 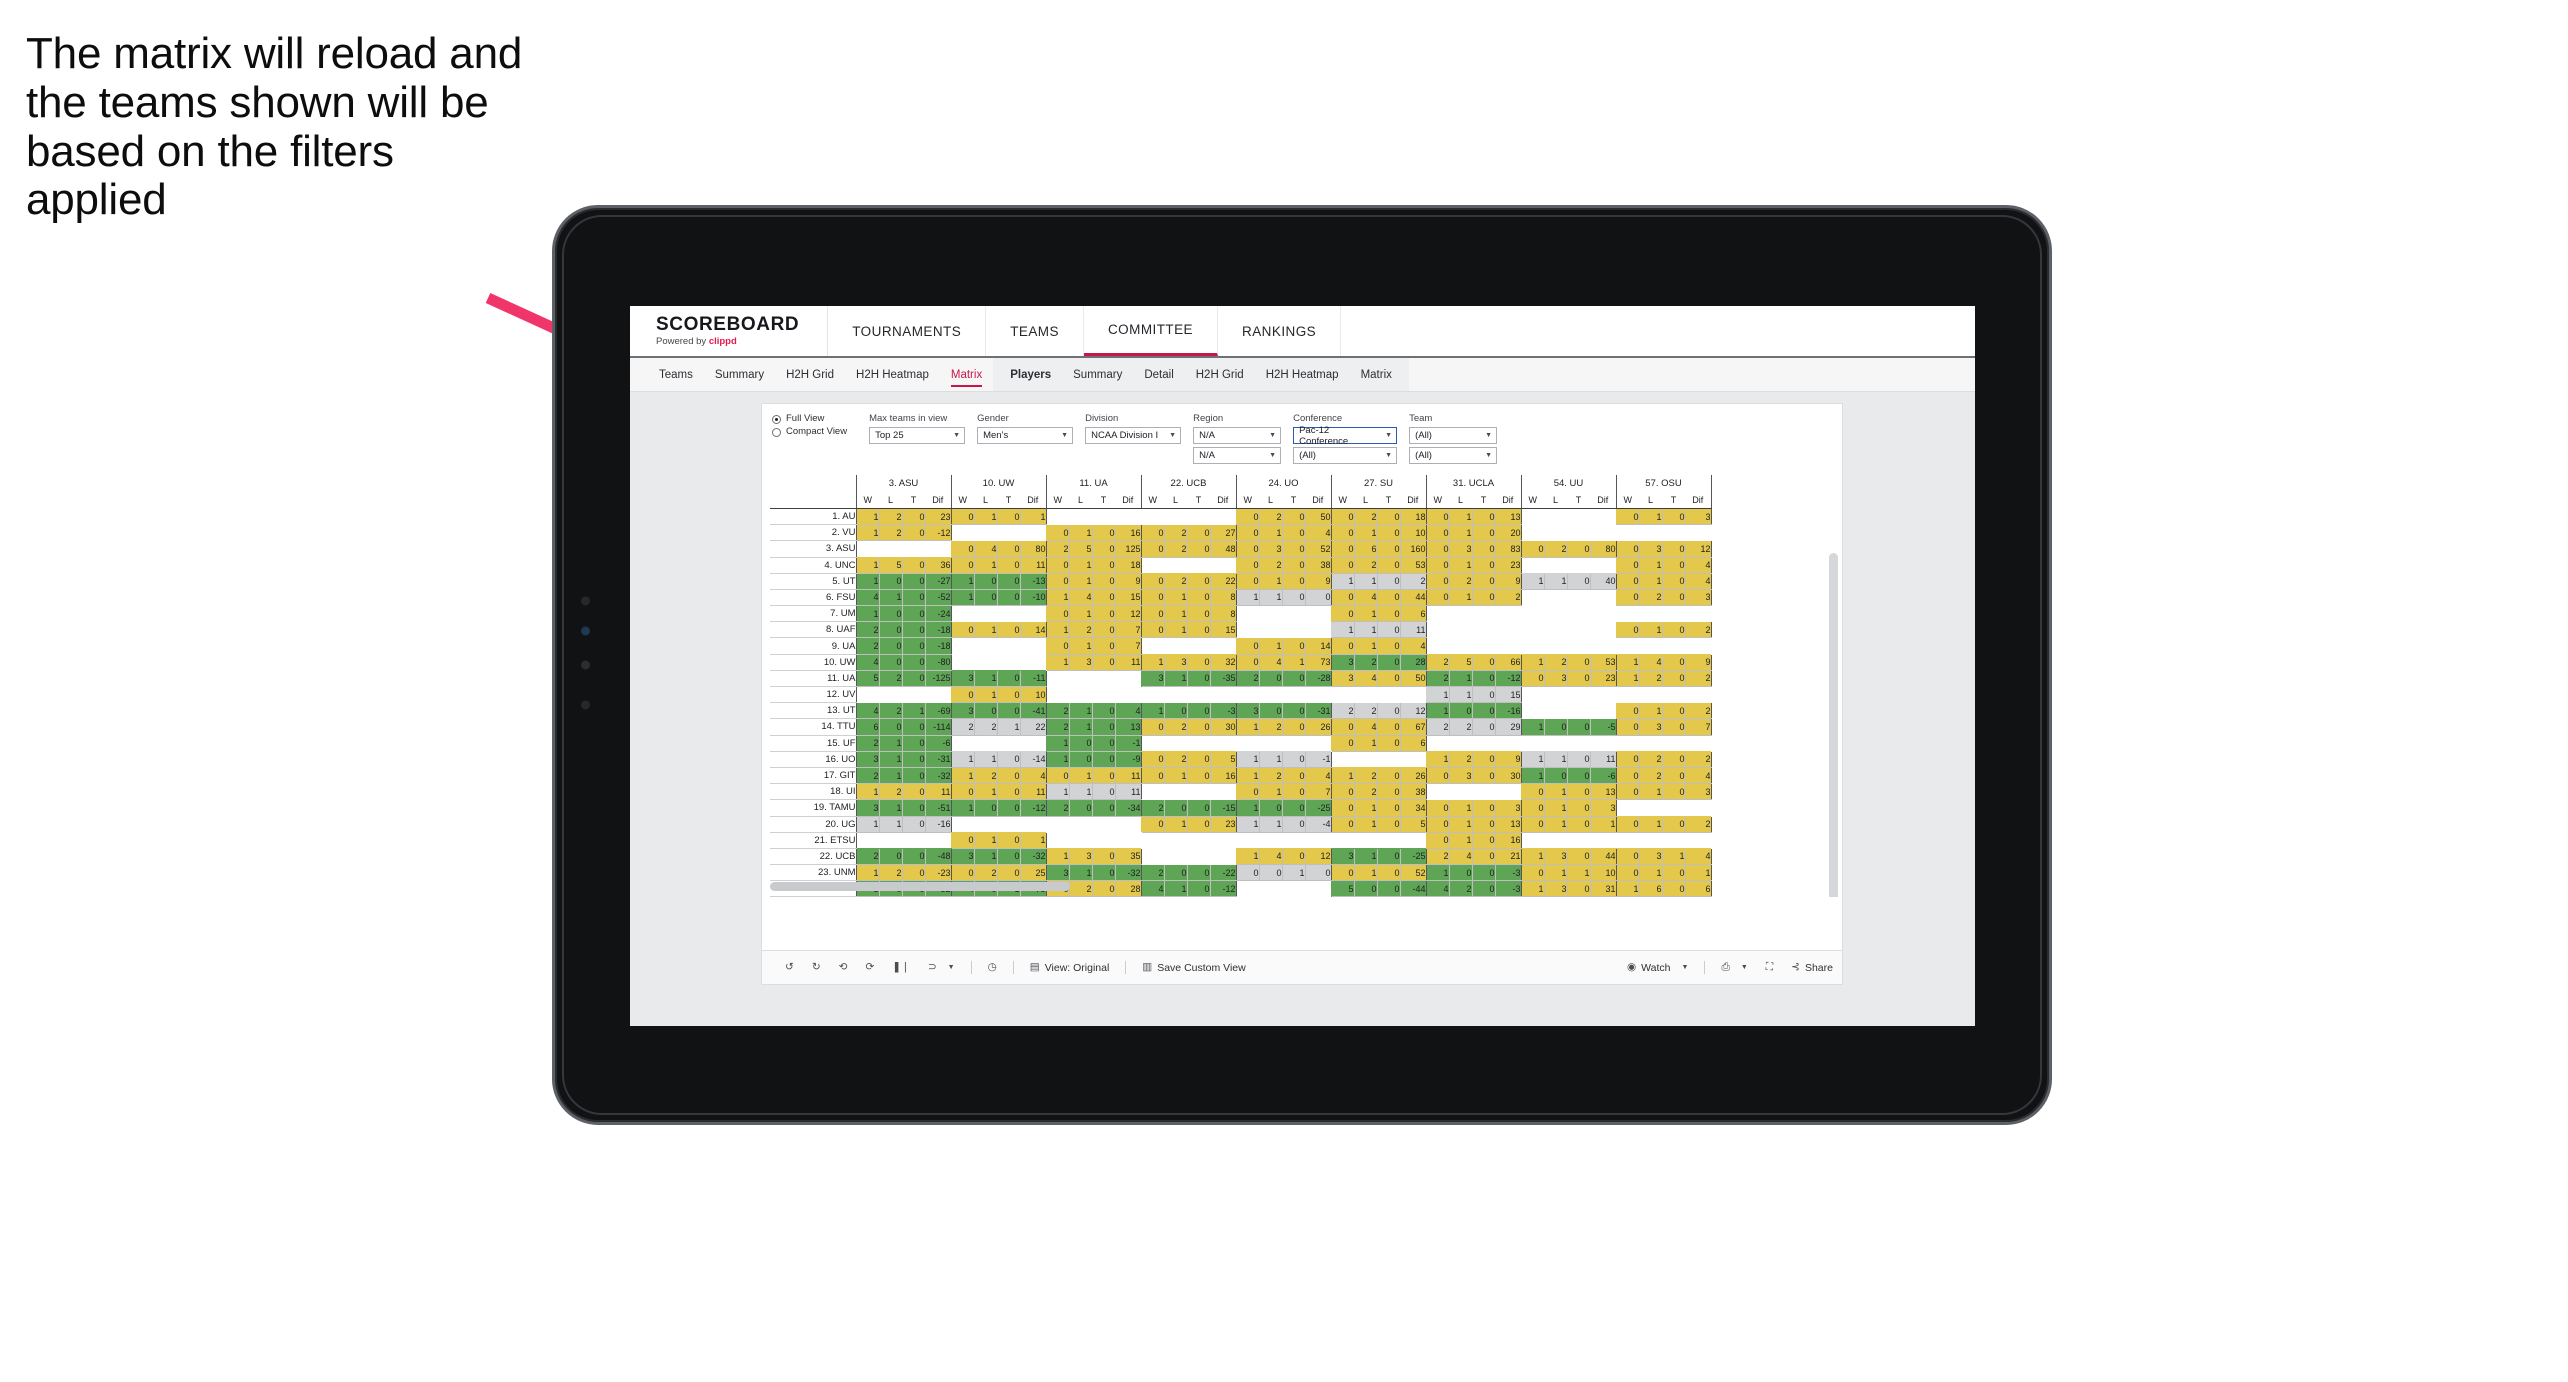 What do you see at coordinates (1413, 873) in the screenshot?
I see `matrix-cell: 52` at bounding box center [1413, 873].